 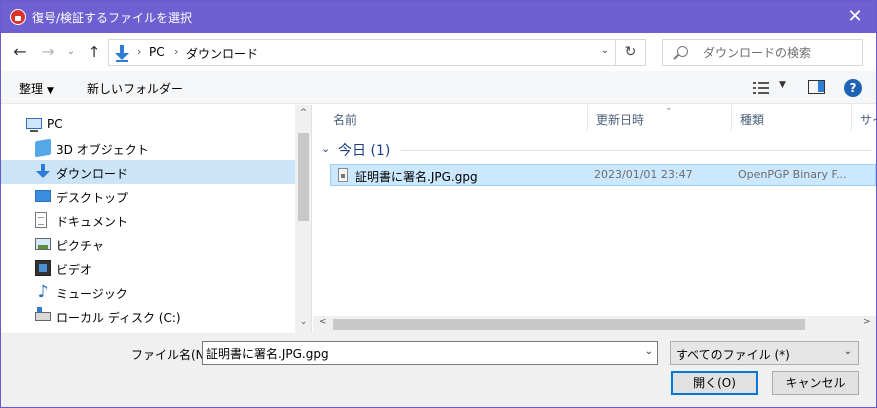 What do you see at coordinates (816, 87) in the screenshot?
I see `preview-pane-icon` at bounding box center [816, 87].